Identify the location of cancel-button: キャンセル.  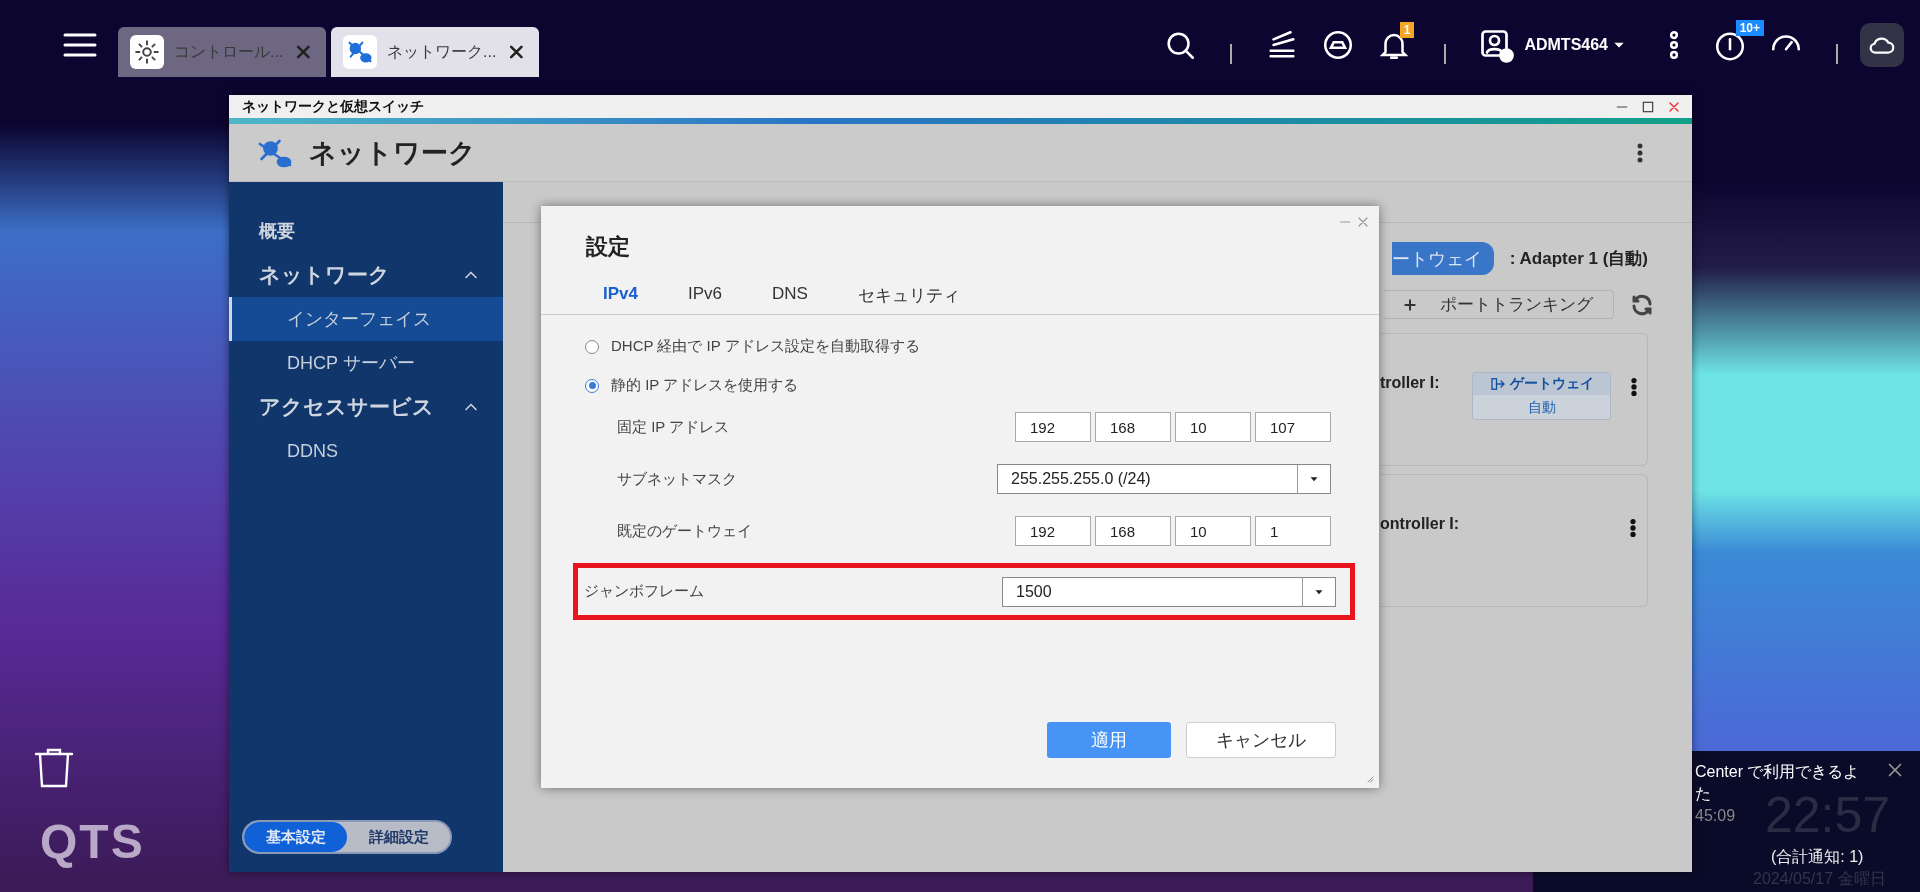
(1261, 740).